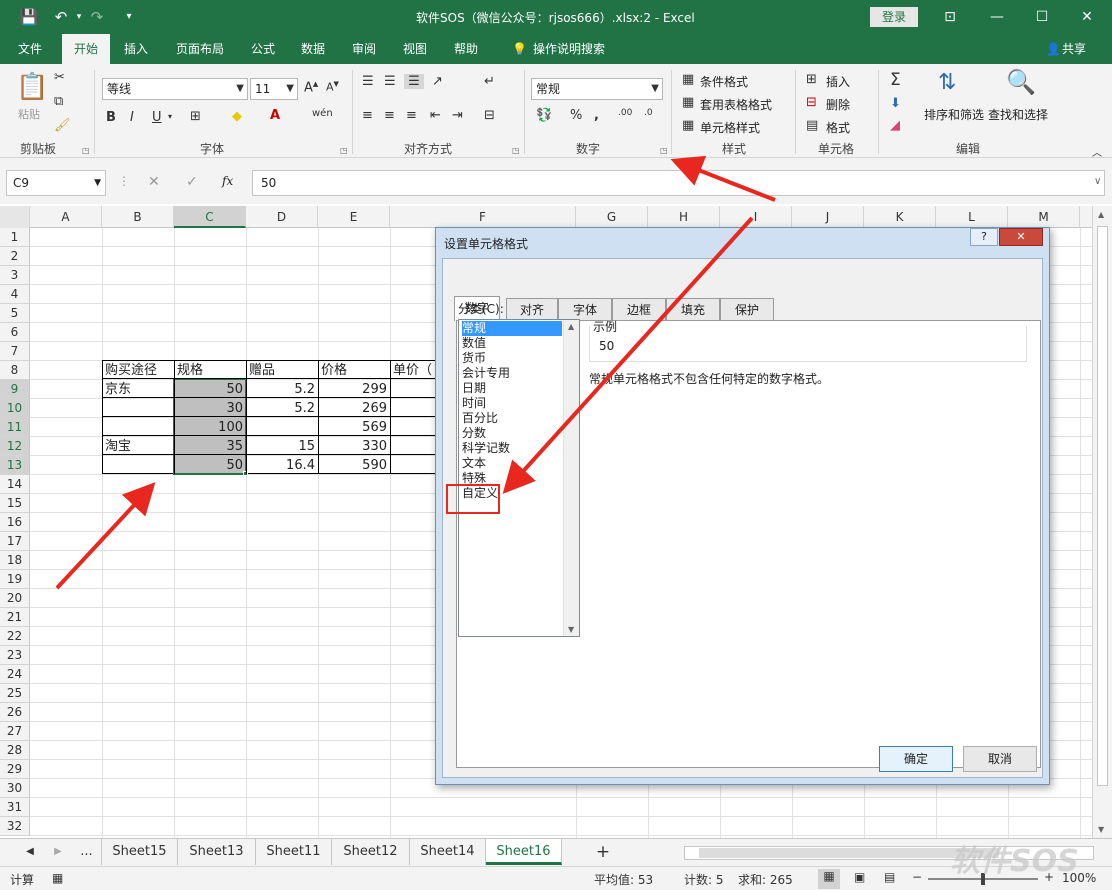 The image size is (1112, 890). What do you see at coordinates (859, 877) in the screenshot?
I see `page-layout-view-icon: ▣` at bounding box center [859, 877].